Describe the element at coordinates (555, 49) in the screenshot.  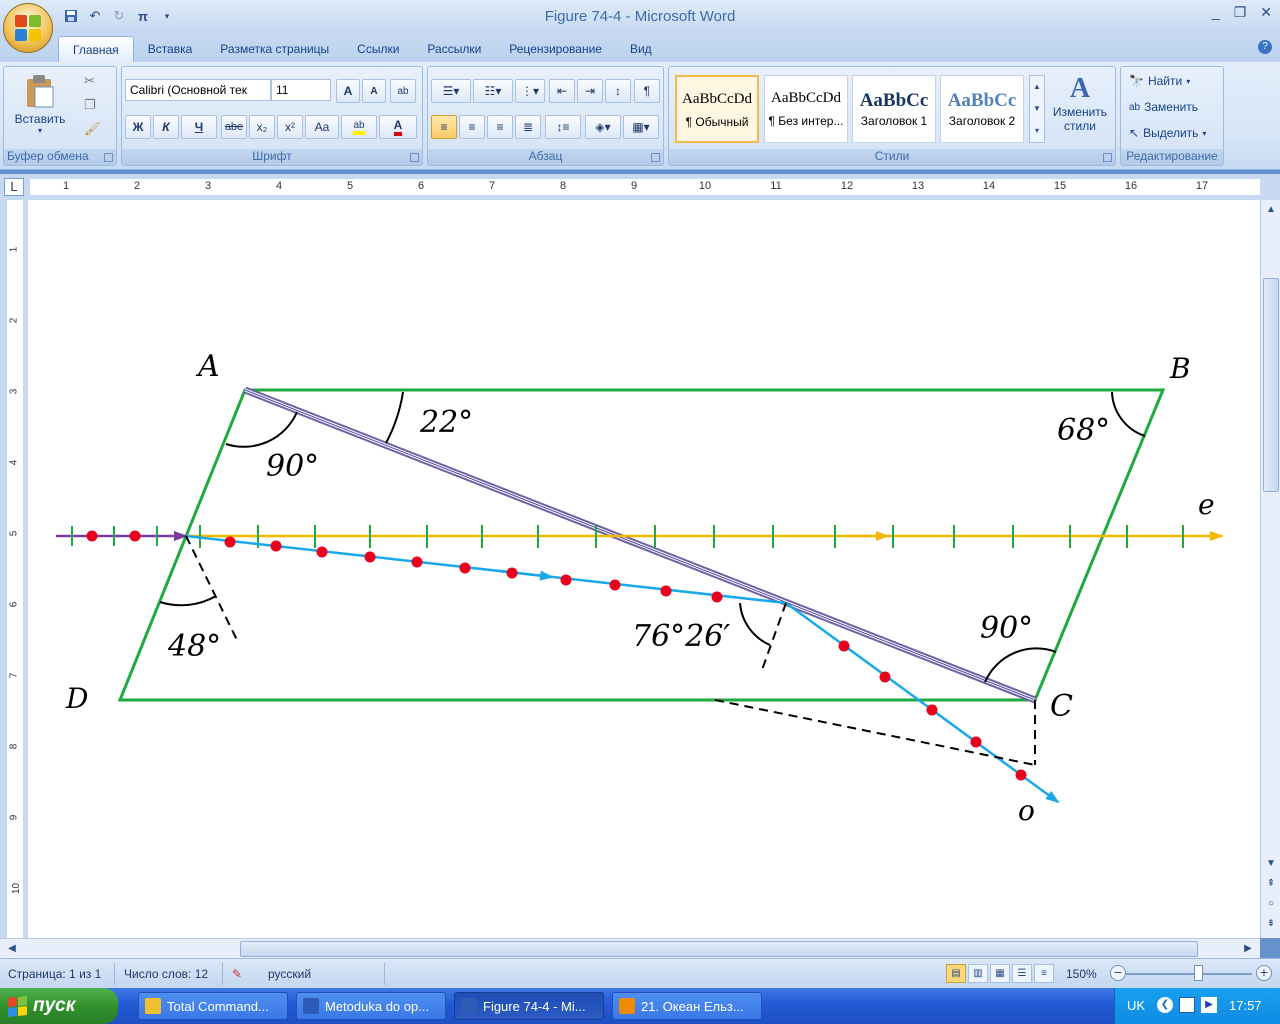
I see `tab-review: Рецензирование` at that location.